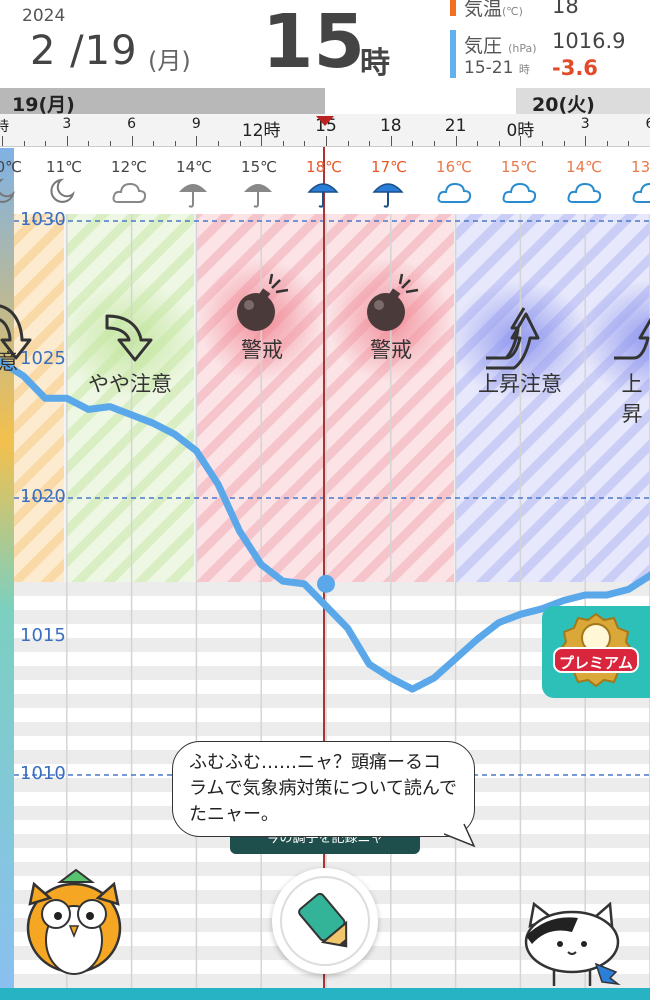 This screenshot has height=1000, width=650. What do you see at coordinates (455, 126) in the screenshot?
I see `timeline-label: 21` at bounding box center [455, 126].